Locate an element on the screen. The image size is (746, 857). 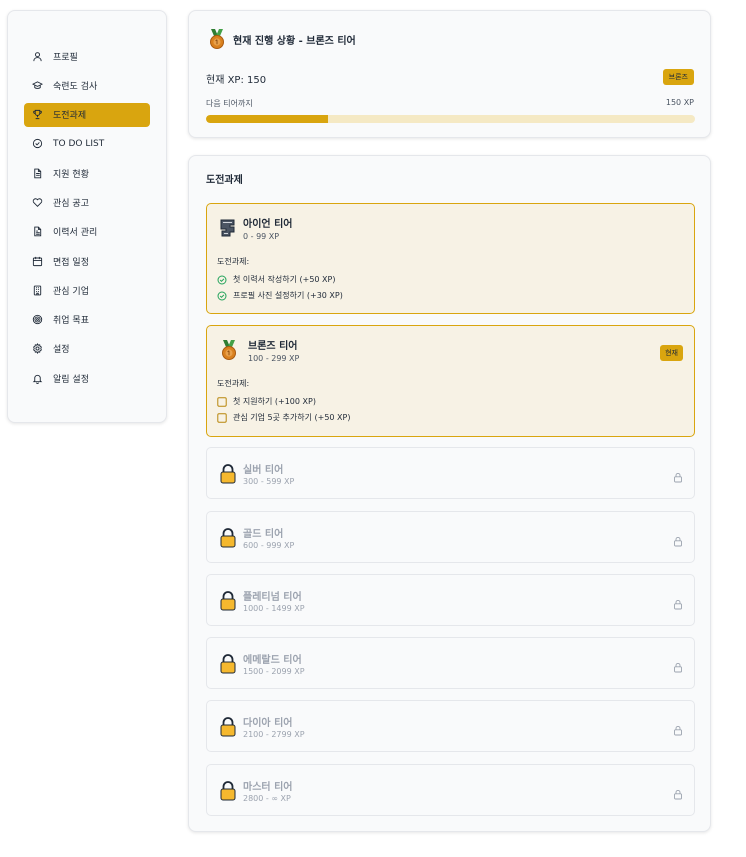
sidebar-item-favorite-companies: 관심 기업 is located at coordinates (87, 290).